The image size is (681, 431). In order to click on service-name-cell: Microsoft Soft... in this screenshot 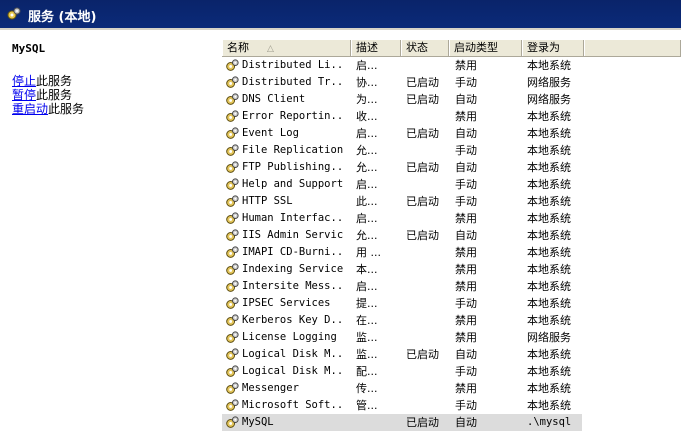, I will do `click(284, 405)`.